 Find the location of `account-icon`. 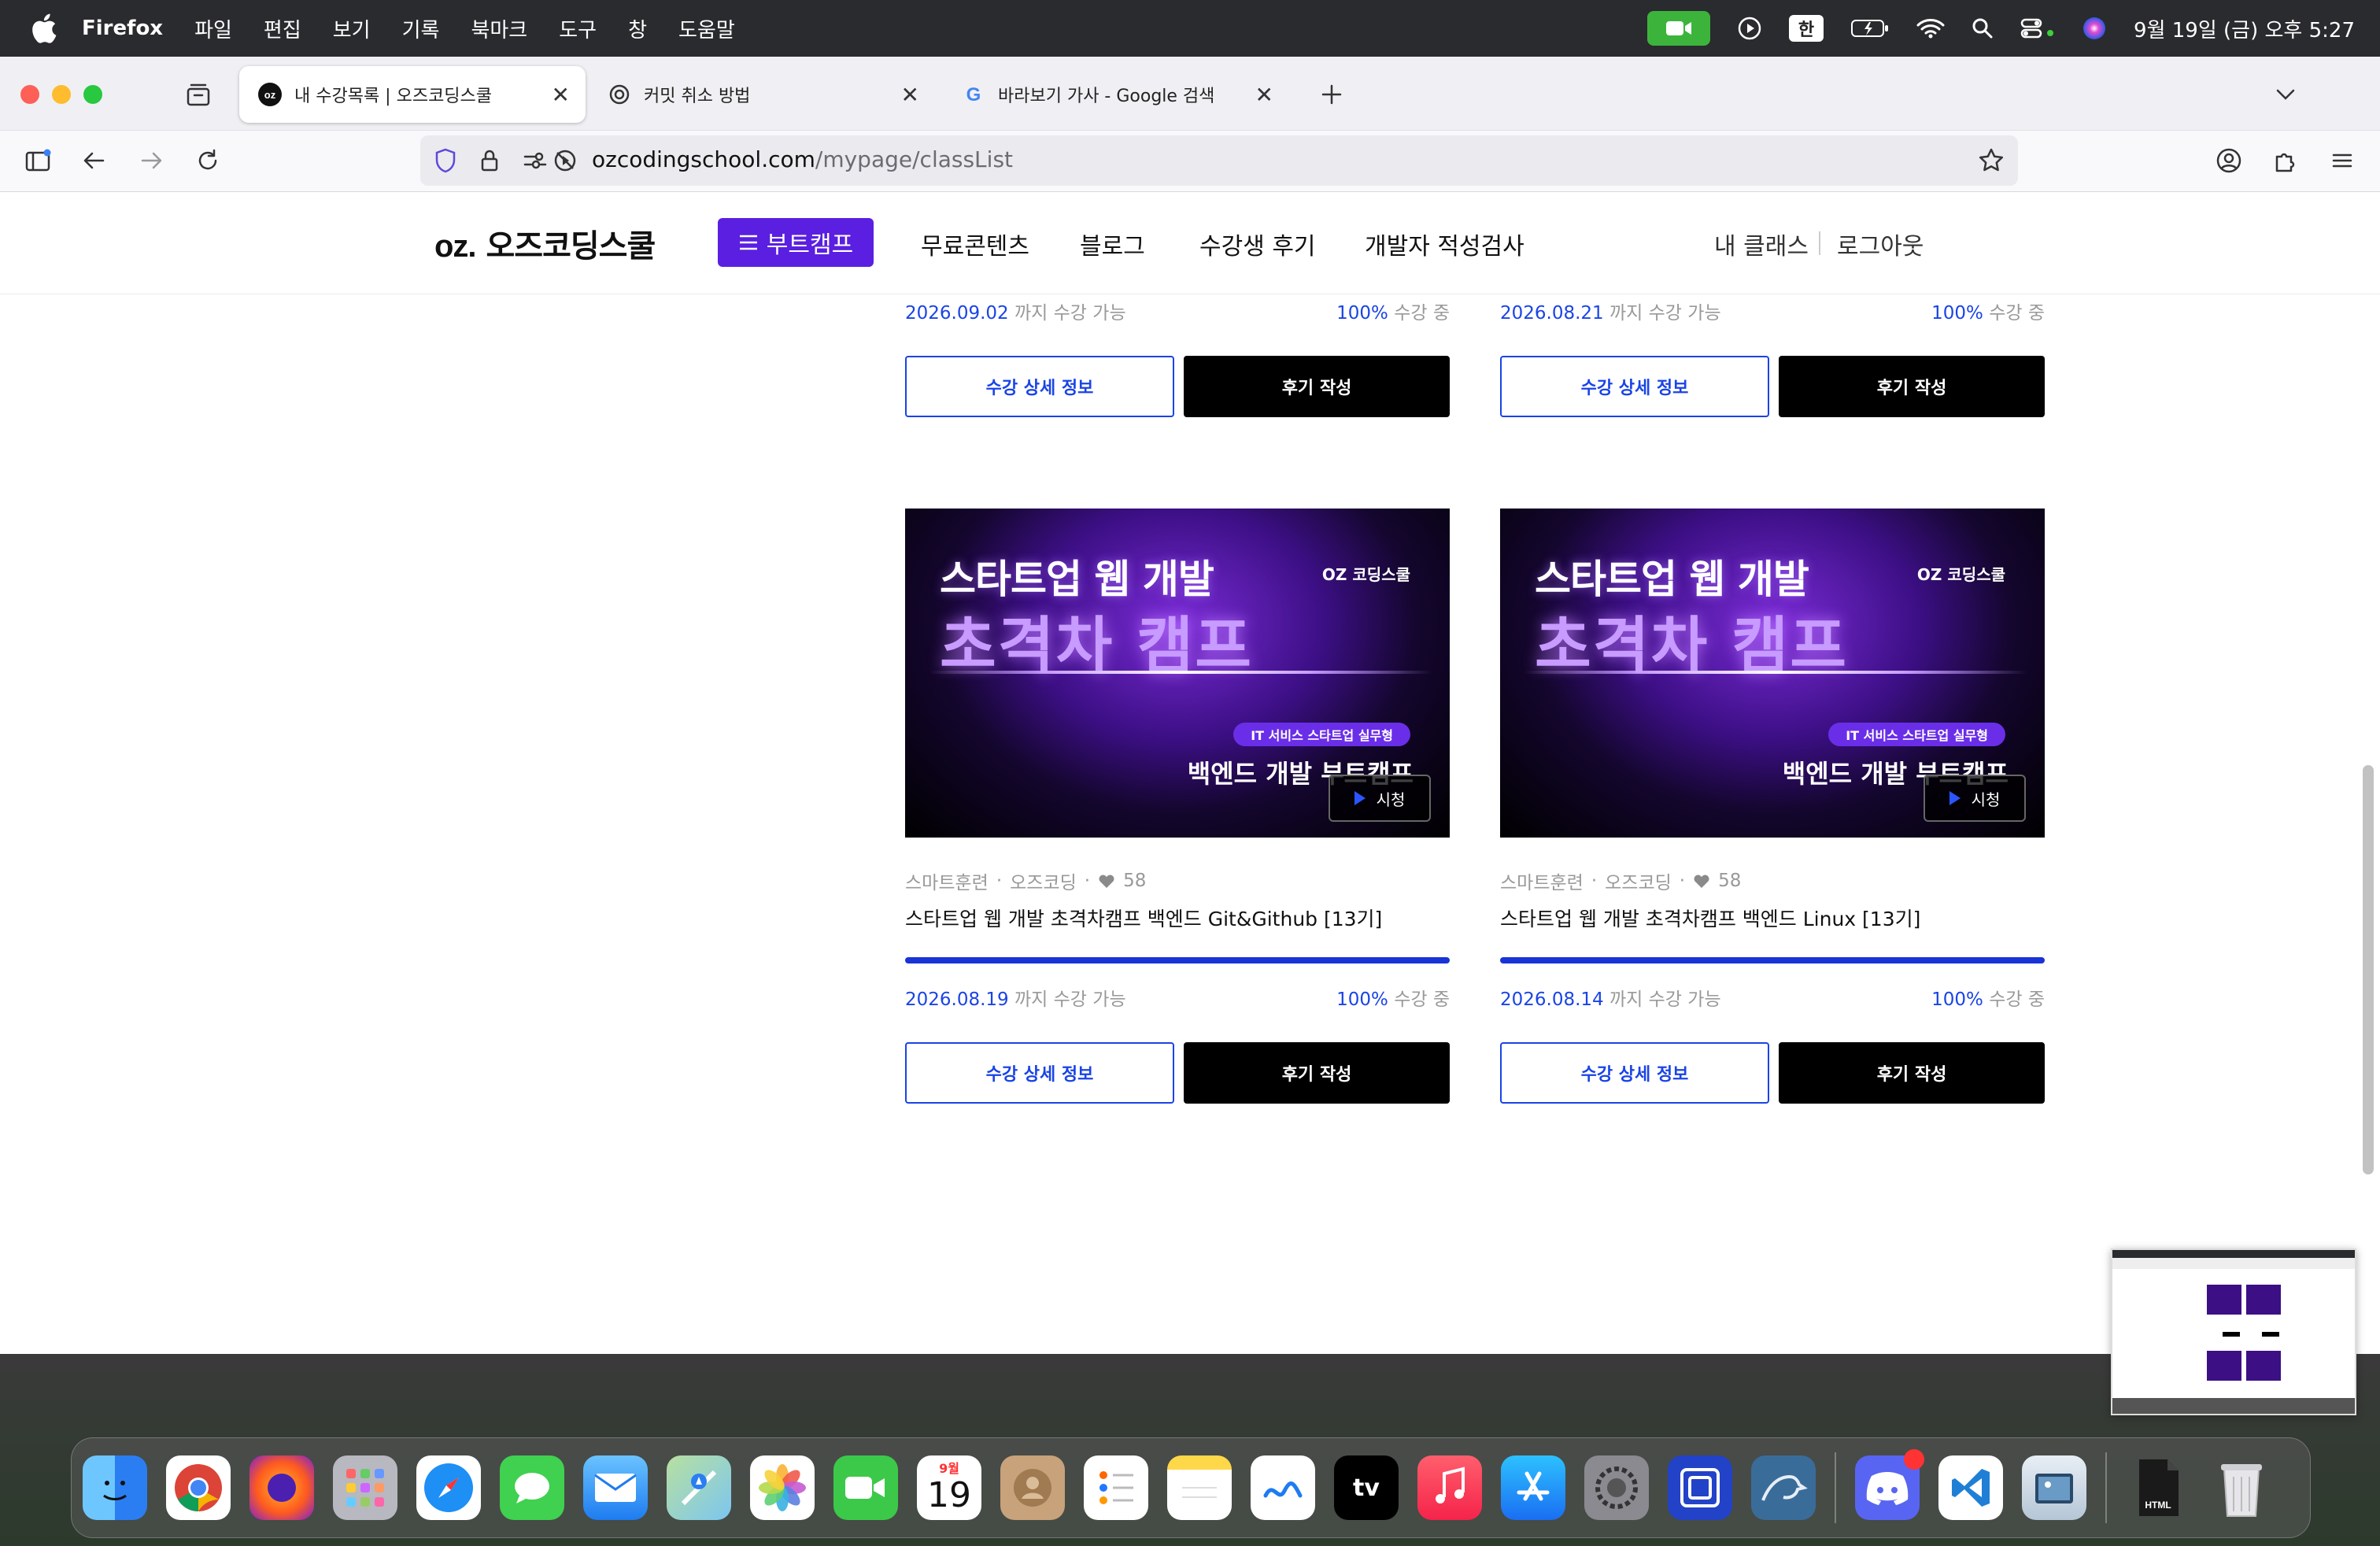

account-icon is located at coordinates (2229, 160).